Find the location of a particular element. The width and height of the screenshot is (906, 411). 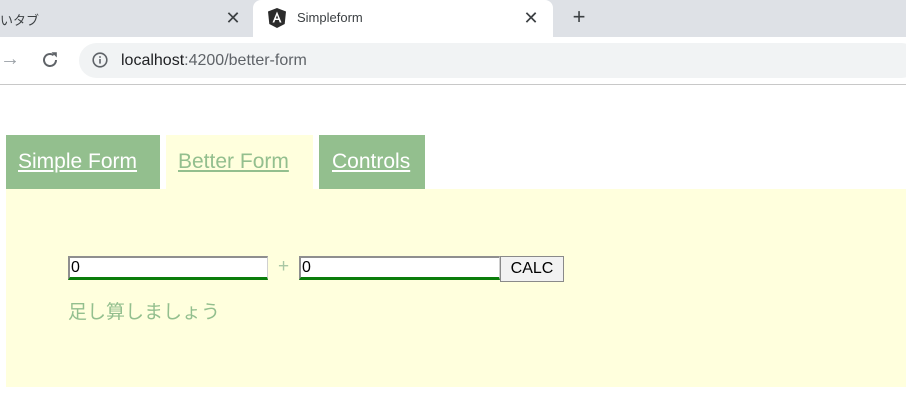

active-tab-title: Simpleform is located at coordinates (330, 17).